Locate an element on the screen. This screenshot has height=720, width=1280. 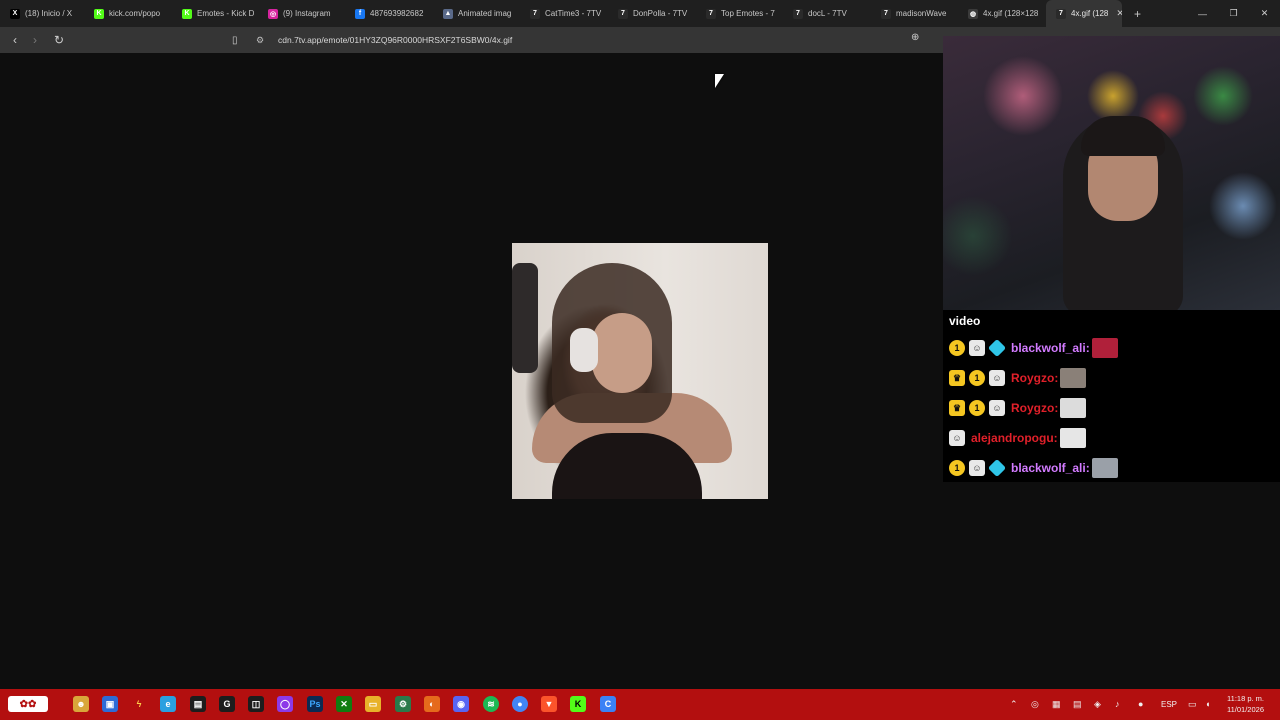
bookmark-icon: ▯ is located at coordinates (241, 40).